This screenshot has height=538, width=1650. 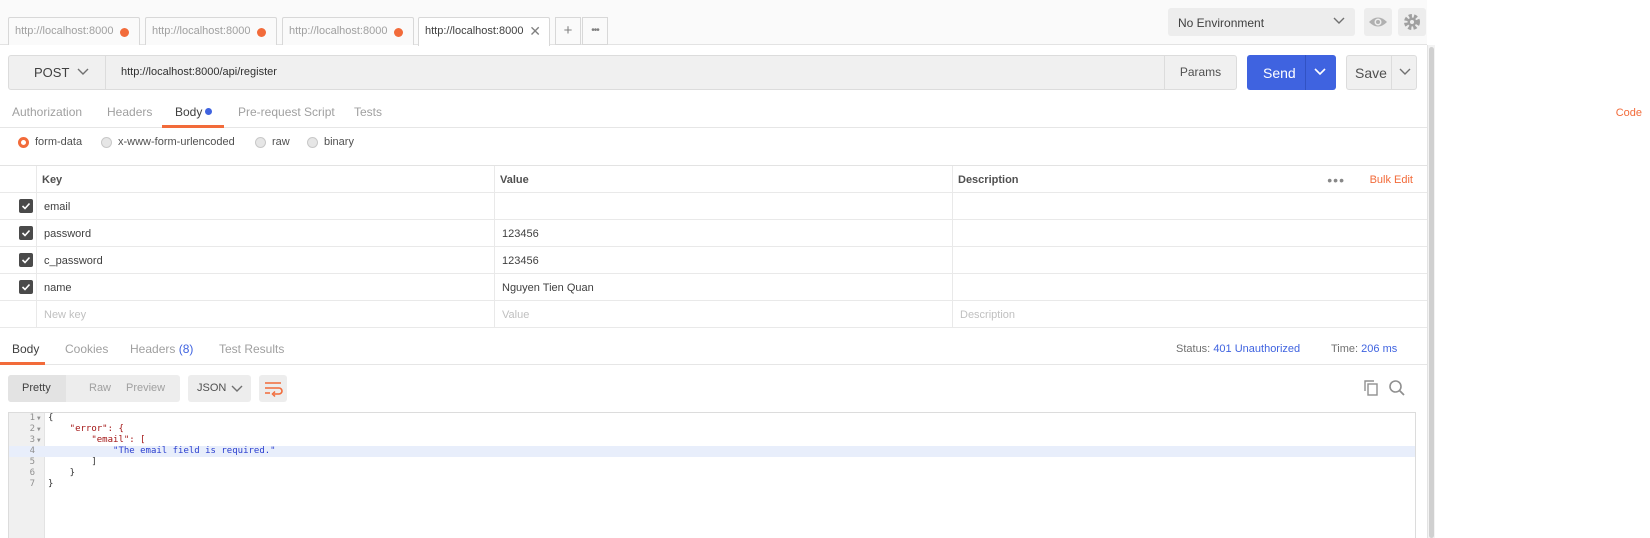 I want to click on row-value: Nguyen Tien Quan, so click(x=548, y=287).